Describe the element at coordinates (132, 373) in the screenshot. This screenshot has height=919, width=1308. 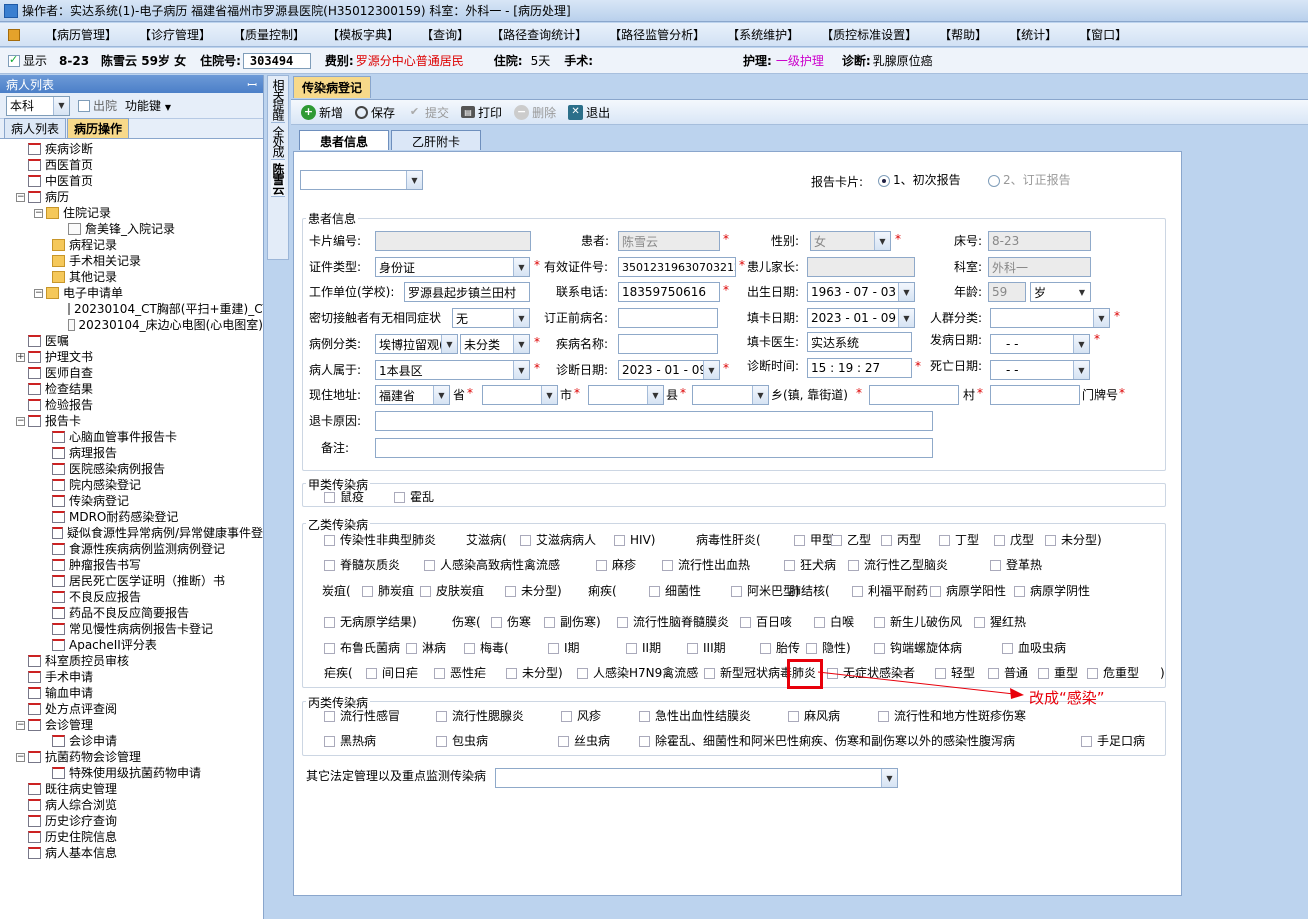
I see `tree-item: 医师自查` at that location.